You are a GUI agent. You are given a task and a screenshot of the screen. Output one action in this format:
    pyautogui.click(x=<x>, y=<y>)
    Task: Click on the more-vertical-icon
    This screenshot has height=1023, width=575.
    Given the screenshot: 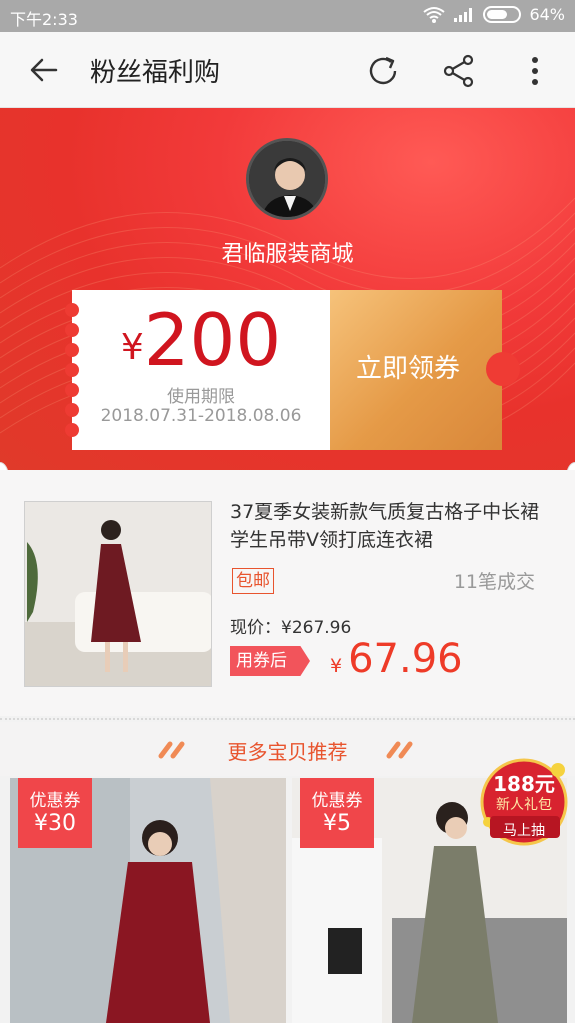 What is the action you would take?
    pyautogui.click(x=535, y=71)
    